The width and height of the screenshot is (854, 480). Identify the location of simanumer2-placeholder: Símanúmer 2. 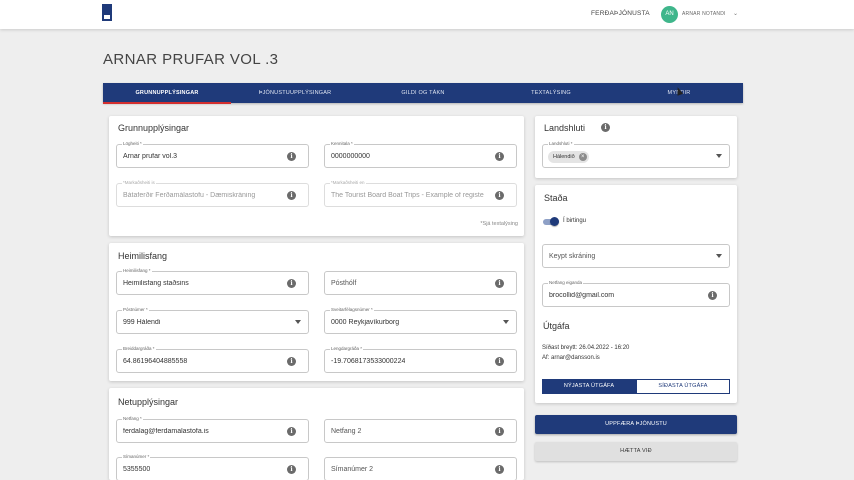
(352, 469).